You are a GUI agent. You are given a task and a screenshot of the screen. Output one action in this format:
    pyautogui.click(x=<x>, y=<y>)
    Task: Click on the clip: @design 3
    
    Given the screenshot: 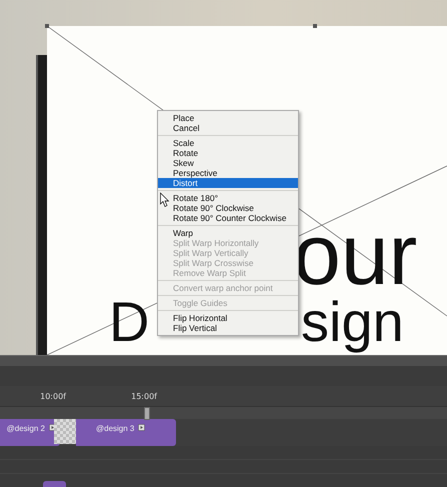 What is the action you would take?
    pyautogui.click(x=126, y=432)
    